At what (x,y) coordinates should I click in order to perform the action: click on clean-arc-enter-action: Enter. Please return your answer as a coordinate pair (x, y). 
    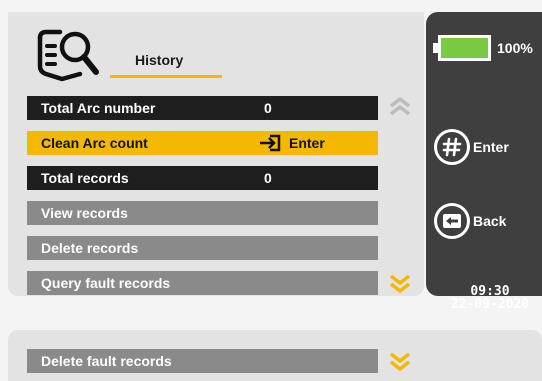
    Looking at the image, I should click on (291, 143).